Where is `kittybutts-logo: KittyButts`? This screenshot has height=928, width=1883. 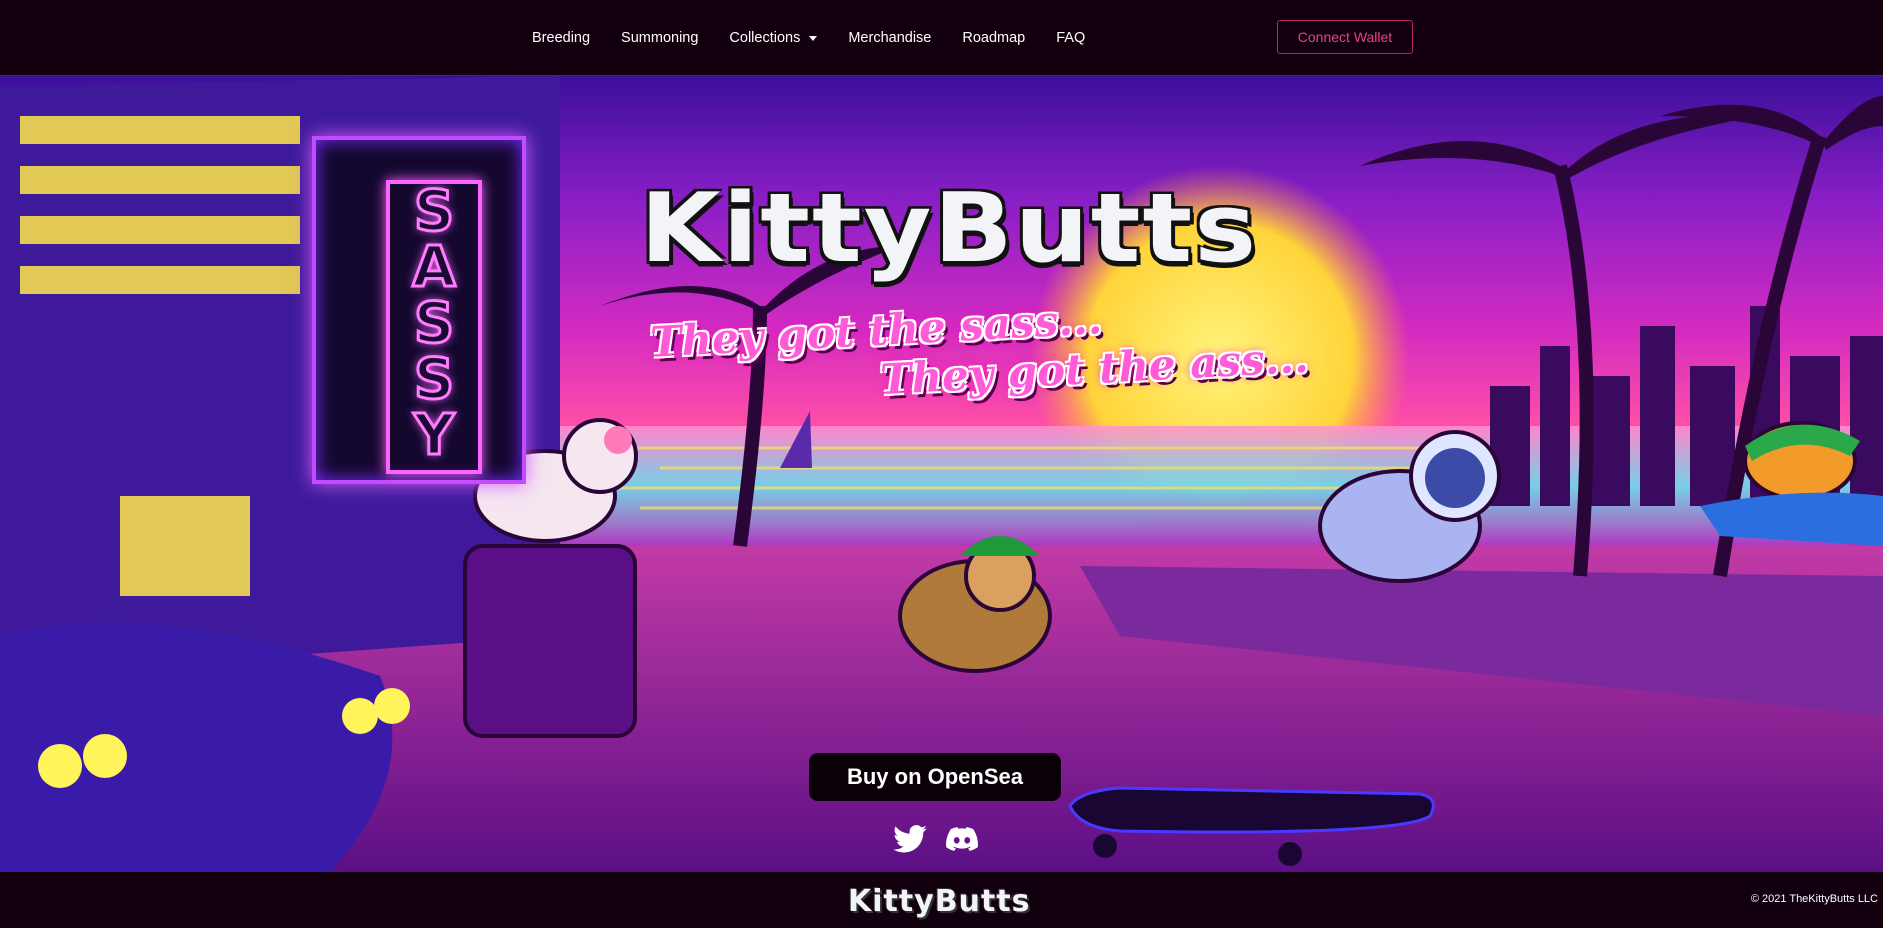 kittybutts-logo: KittyButts is located at coordinates (949, 228).